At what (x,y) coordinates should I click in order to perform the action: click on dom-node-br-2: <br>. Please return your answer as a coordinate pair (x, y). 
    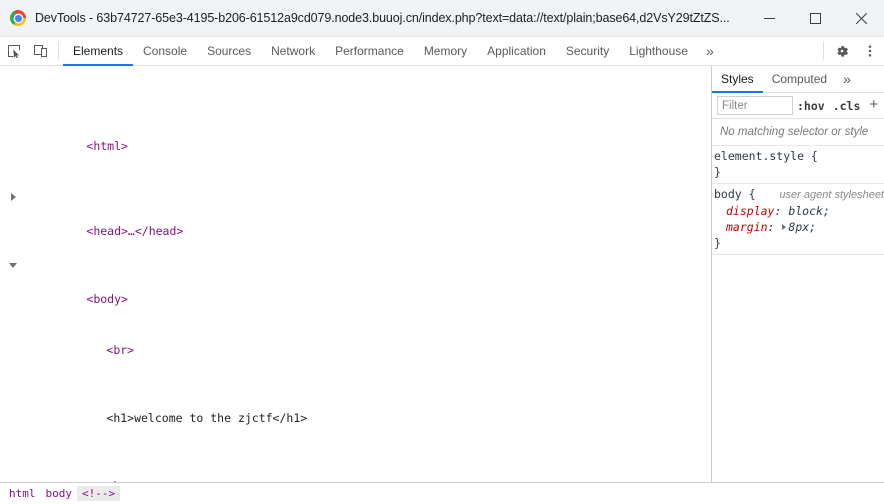
    Looking at the image, I should click on (355, 471).